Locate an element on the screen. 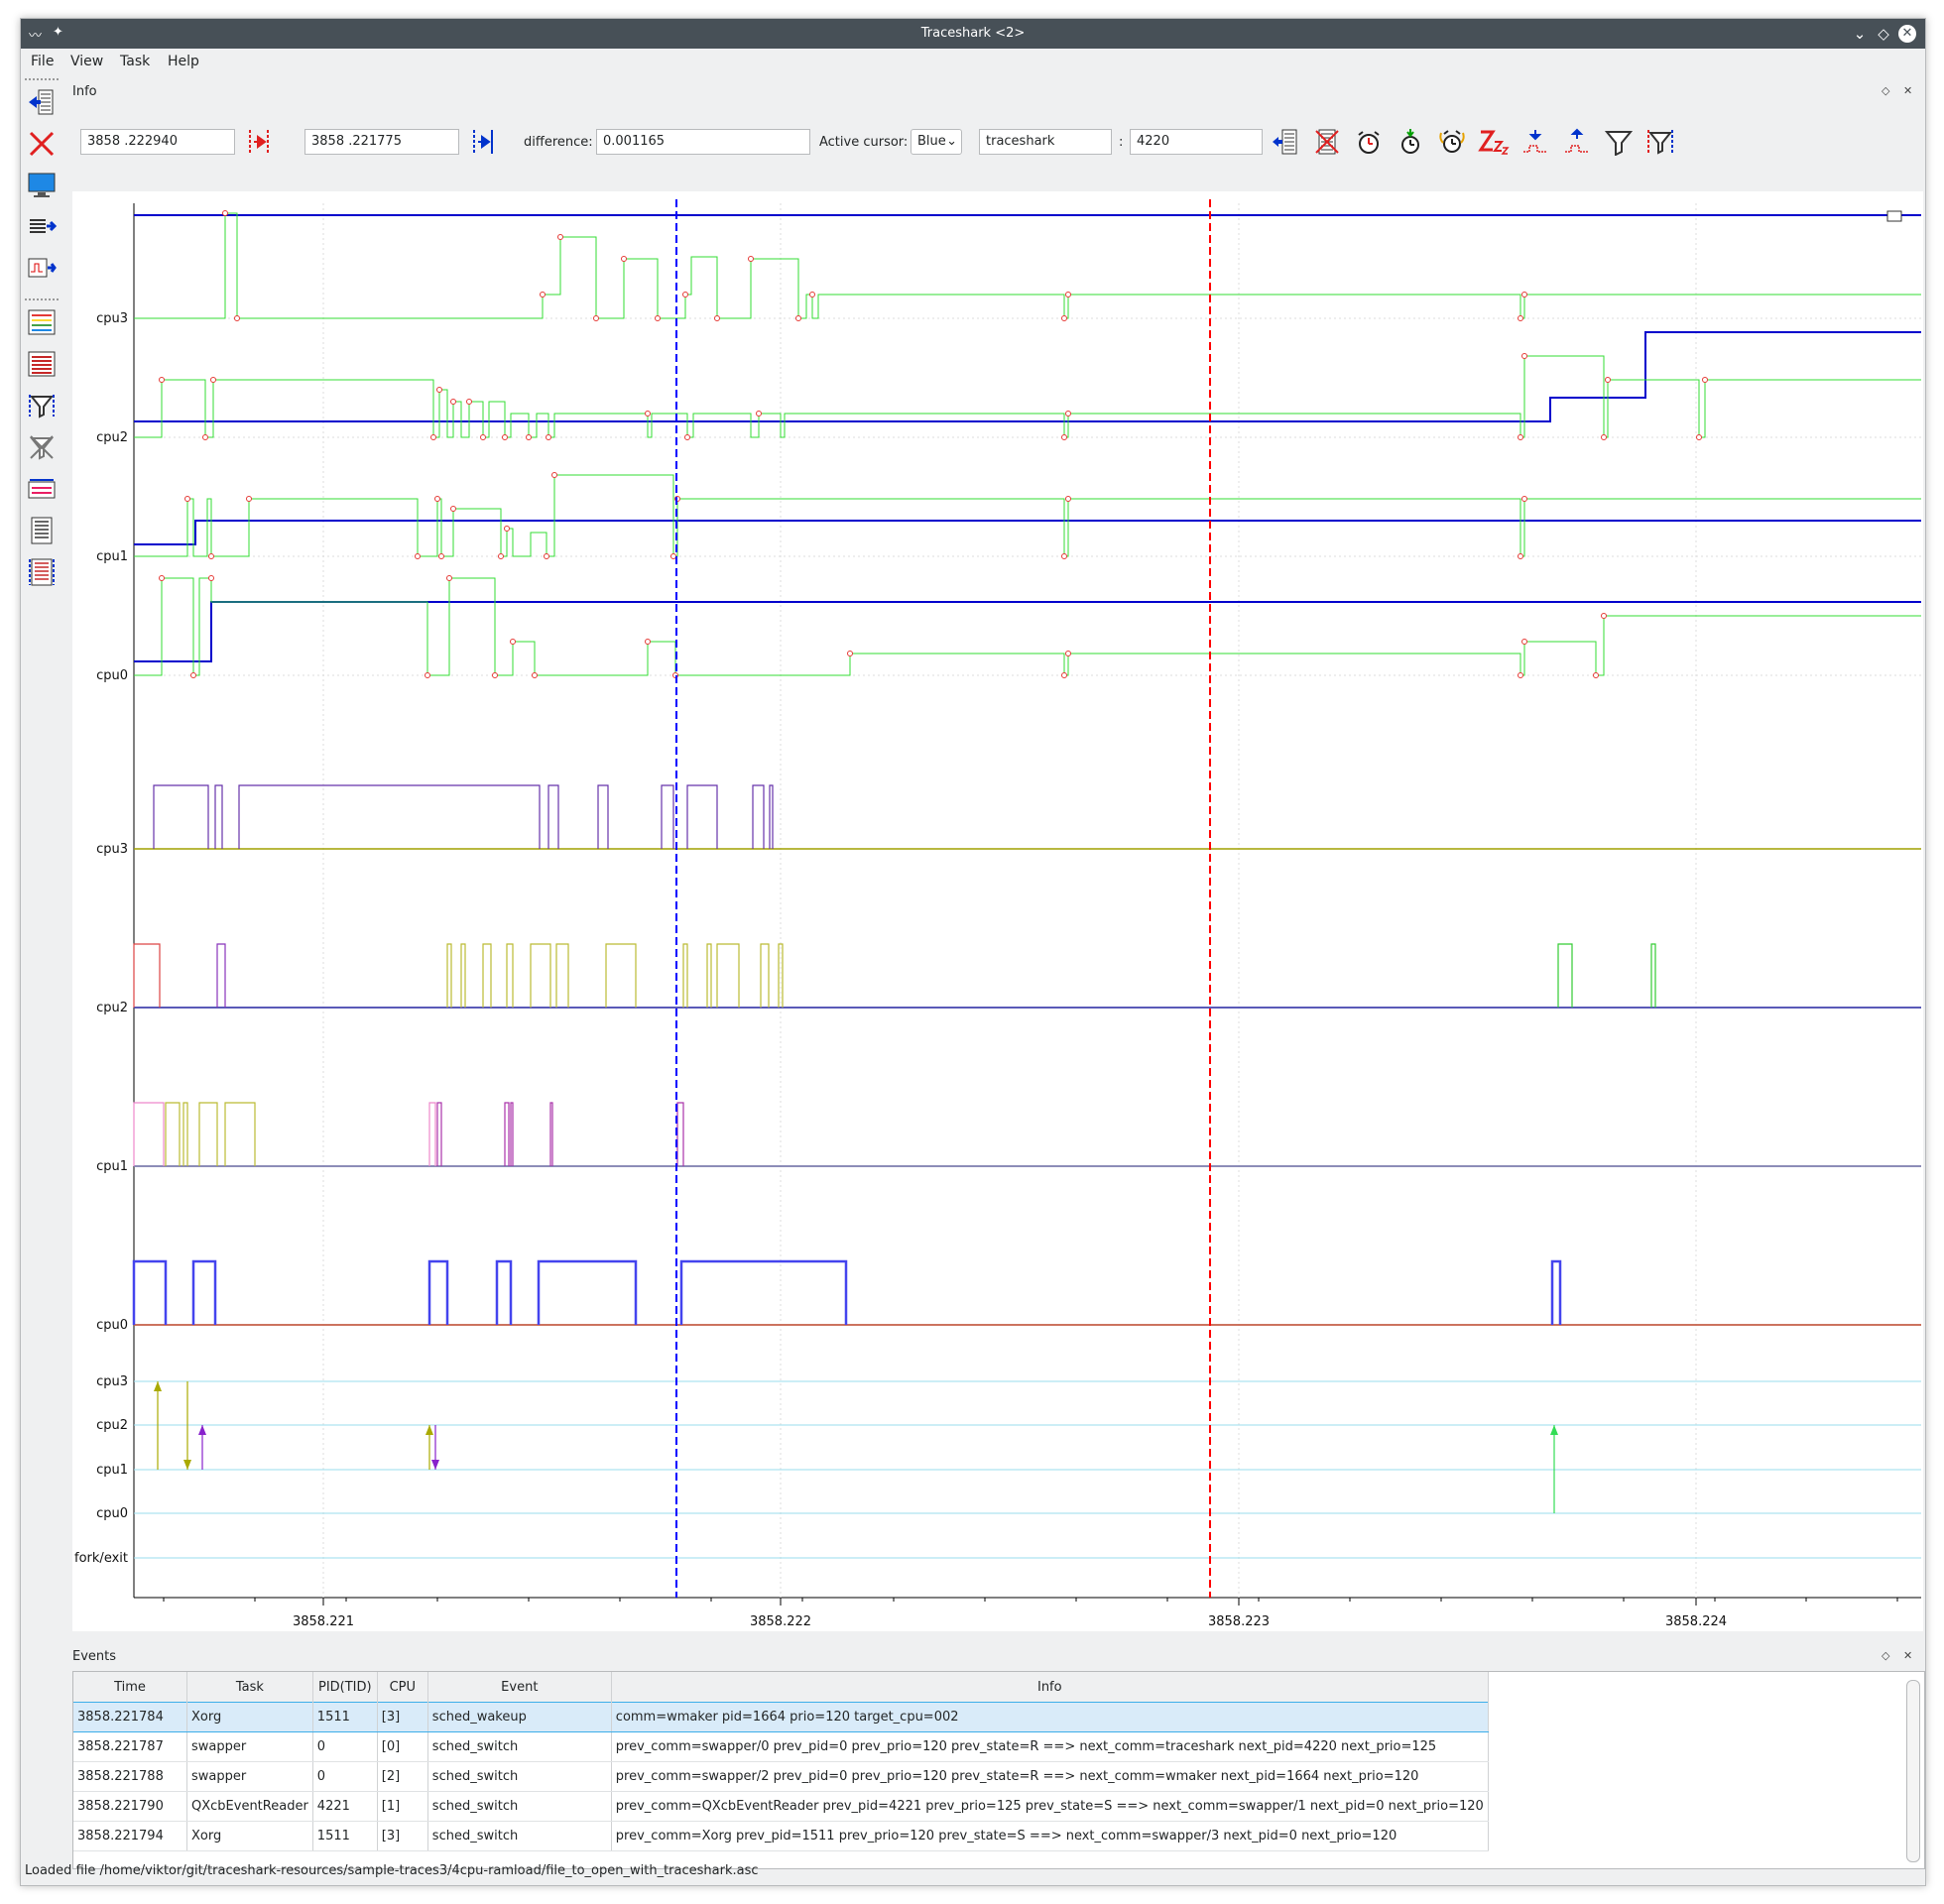 This screenshot has width=1944, height=1904. filter-pid-icon is located at coordinates (42, 405).